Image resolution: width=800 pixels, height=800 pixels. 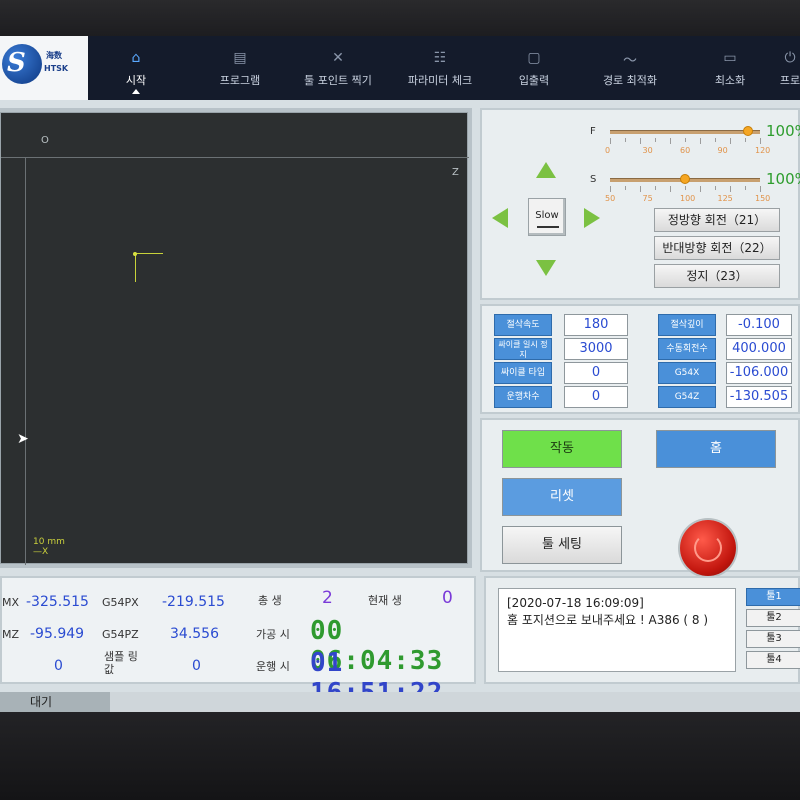 What do you see at coordinates (57, 634) in the screenshot?
I see `mz-value: -95.949` at bounding box center [57, 634].